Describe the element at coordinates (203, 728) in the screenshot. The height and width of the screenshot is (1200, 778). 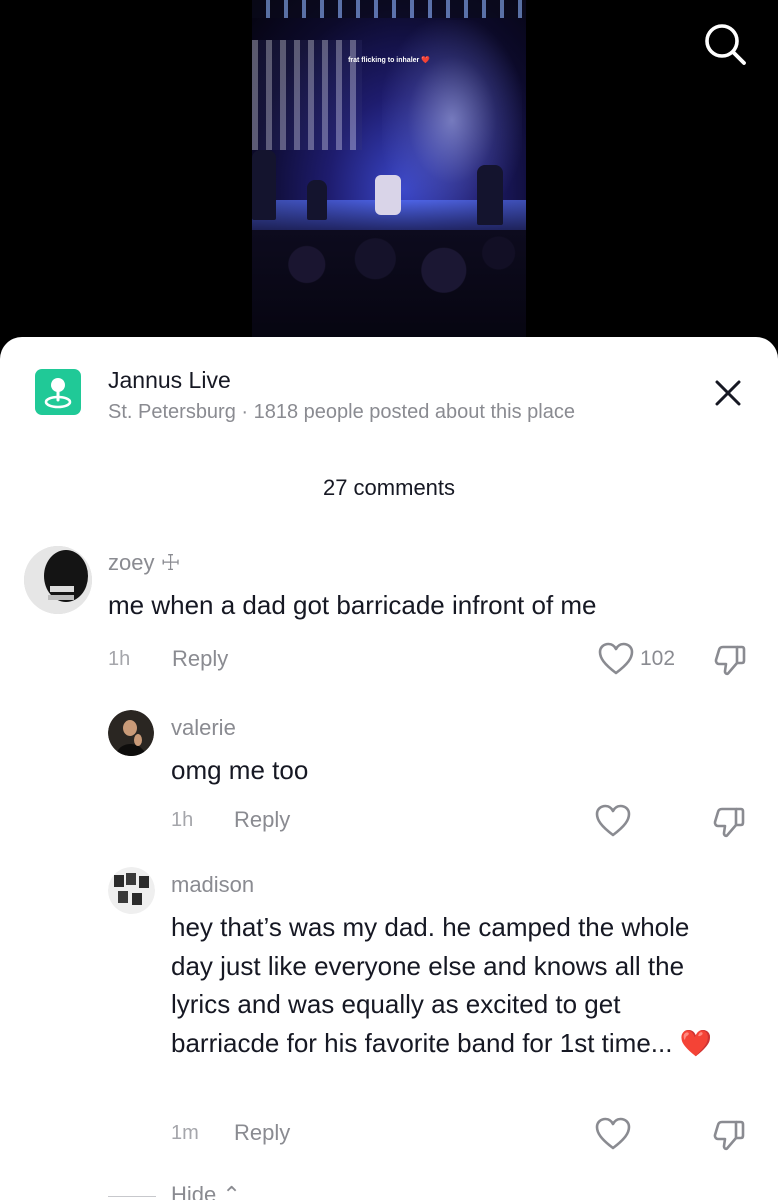
I see `comment-username: valerie` at that location.